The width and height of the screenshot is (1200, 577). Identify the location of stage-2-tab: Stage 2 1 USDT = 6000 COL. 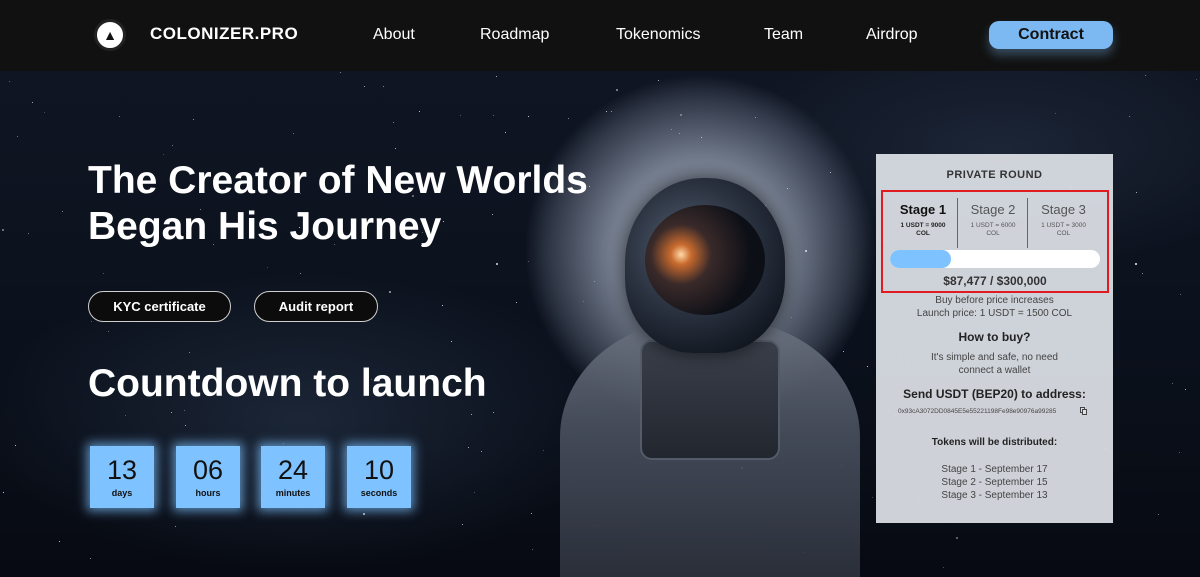
(993, 223).